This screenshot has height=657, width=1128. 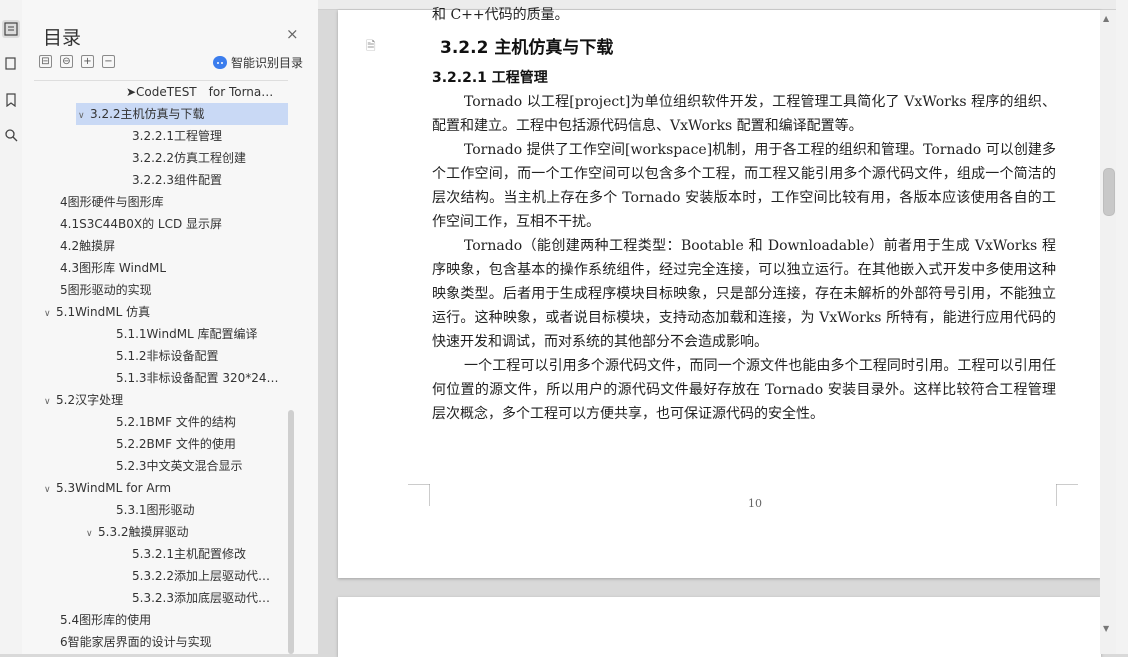 I want to click on close-icon: ×, so click(x=292, y=34).